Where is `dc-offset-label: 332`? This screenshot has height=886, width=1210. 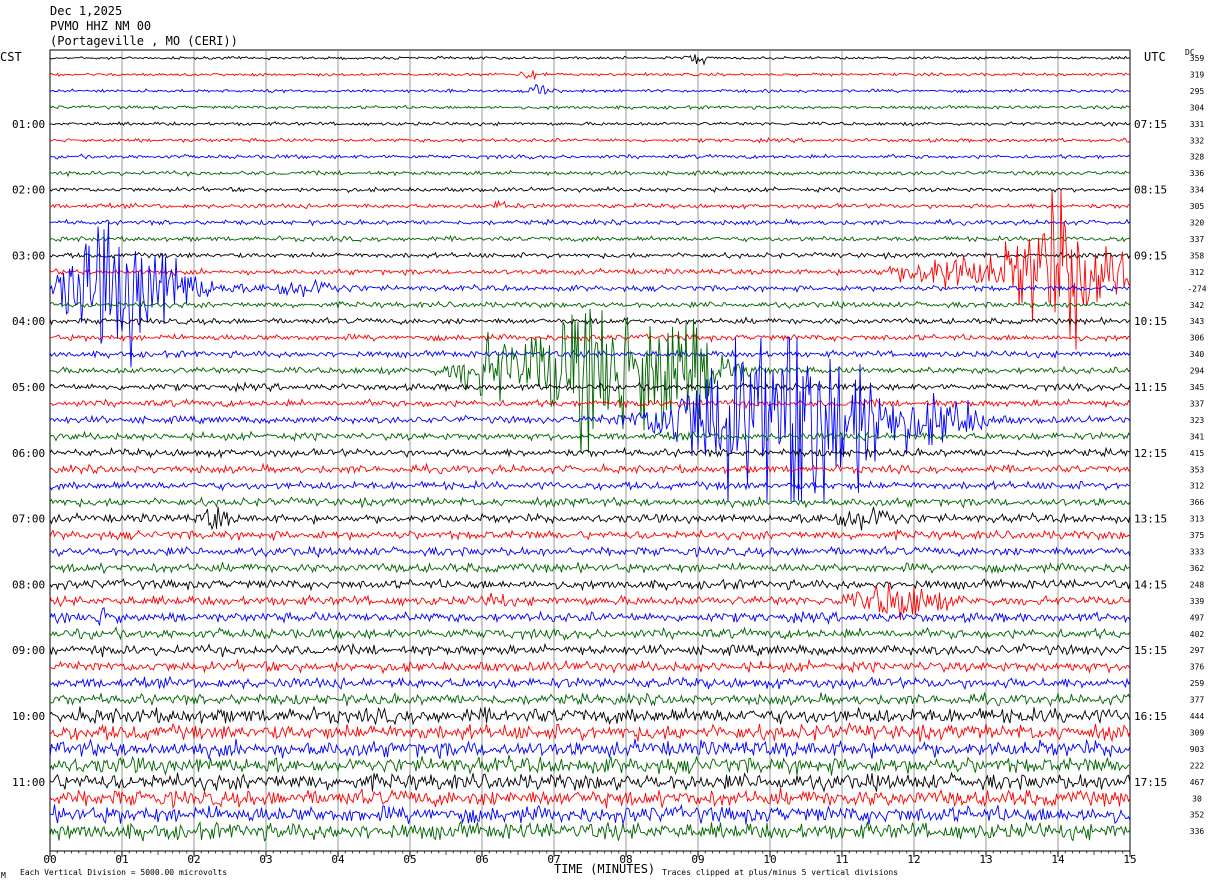
dc-offset-label: 332 is located at coordinates (1197, 140).